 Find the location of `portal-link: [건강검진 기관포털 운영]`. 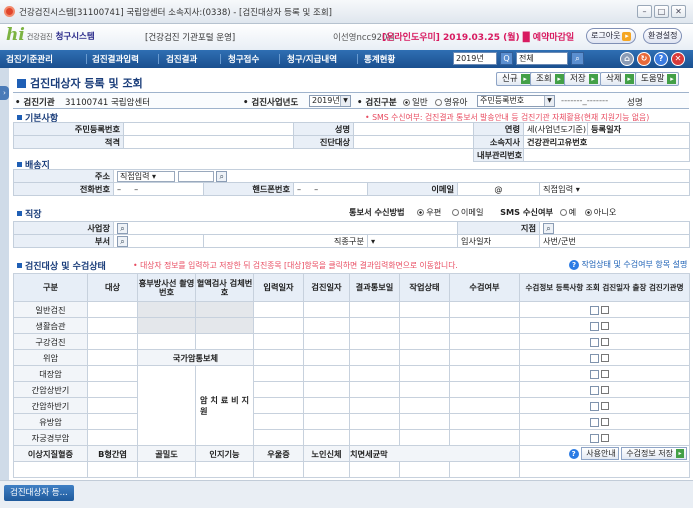

portal-link: [건강검진 기관포털 운영] is located at coordinates (190, 37).